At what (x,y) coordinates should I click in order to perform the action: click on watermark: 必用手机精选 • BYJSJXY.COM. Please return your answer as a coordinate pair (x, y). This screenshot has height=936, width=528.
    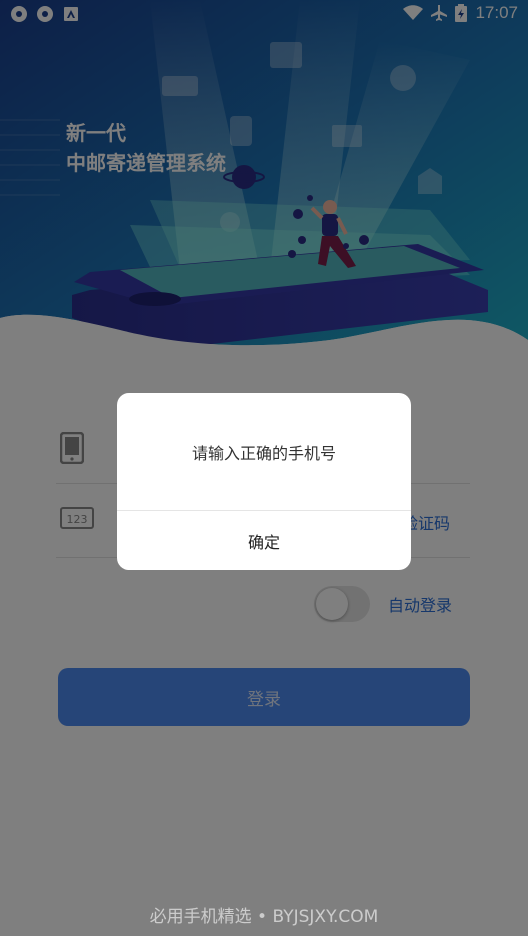
    Looking at the image, I should click on (264, 917).